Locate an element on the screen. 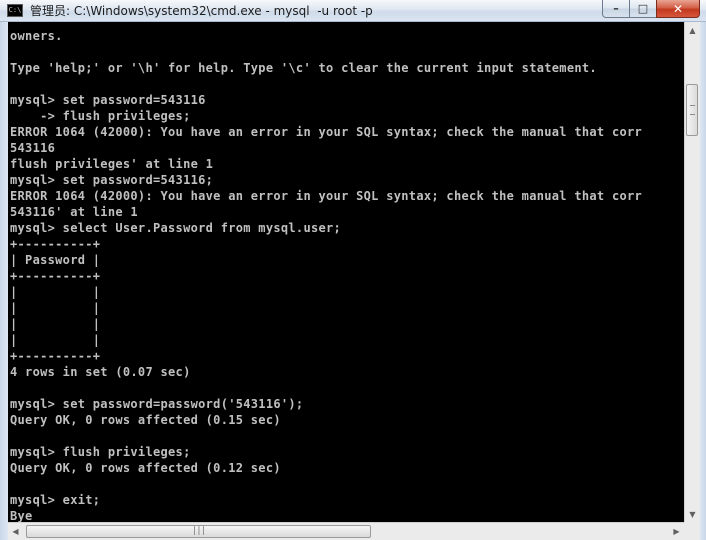 The image size is (706, 540). console-line: Query OK, 0 rows affected (0.15 sec) is located at coordinates (145, 420).